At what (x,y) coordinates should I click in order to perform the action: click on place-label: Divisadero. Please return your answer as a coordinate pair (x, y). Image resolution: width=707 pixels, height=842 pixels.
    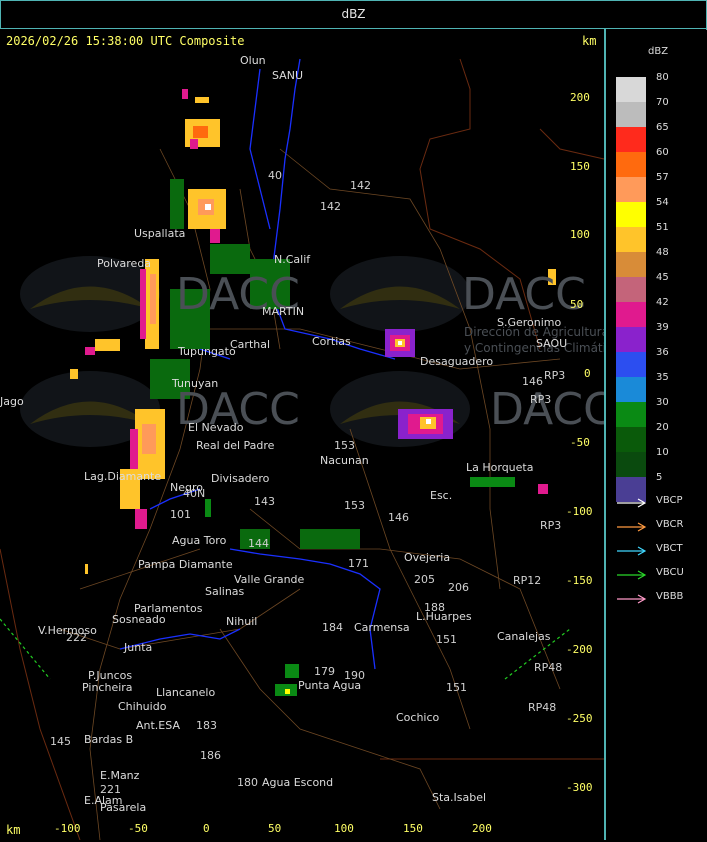
    Looking at the image, I should click on (240, 478).